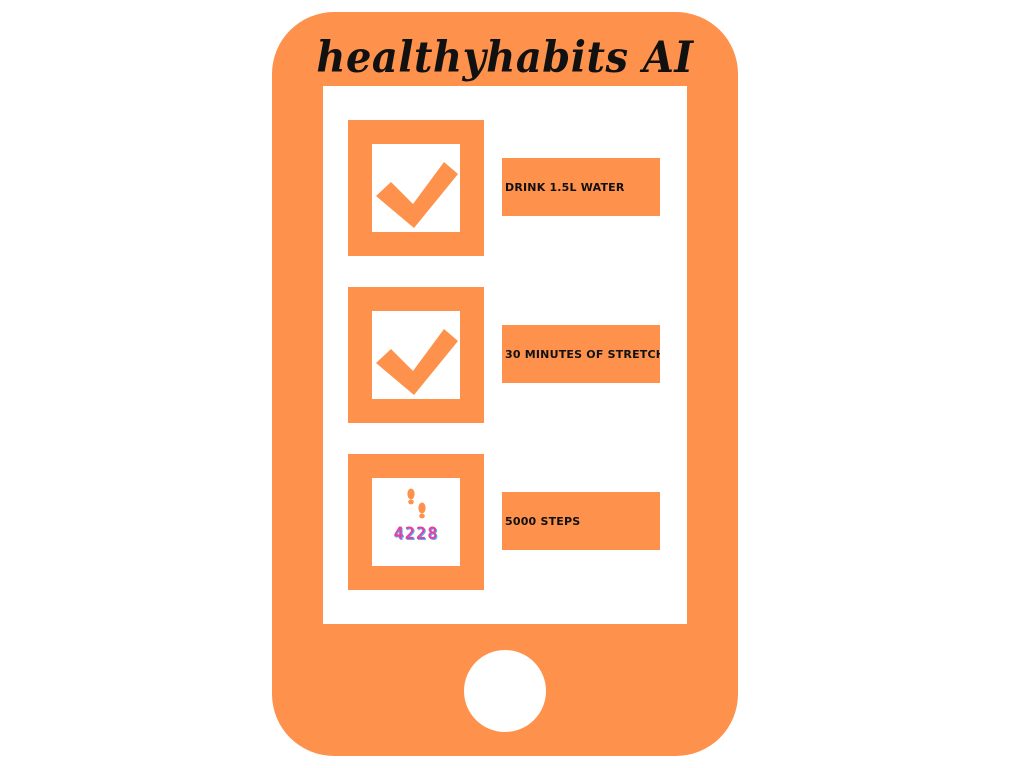  I want to click on habit-row-water: DRINK 1.5L WATER, so click(504, 188).